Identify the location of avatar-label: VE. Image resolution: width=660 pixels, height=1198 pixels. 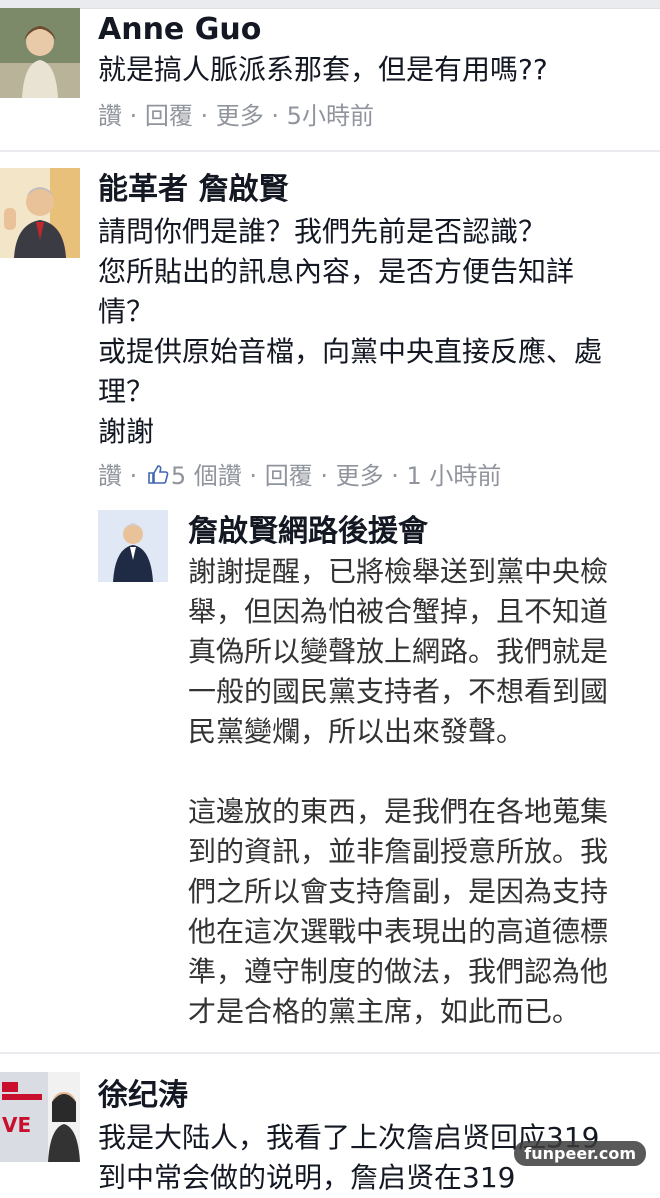
(16, 1125).